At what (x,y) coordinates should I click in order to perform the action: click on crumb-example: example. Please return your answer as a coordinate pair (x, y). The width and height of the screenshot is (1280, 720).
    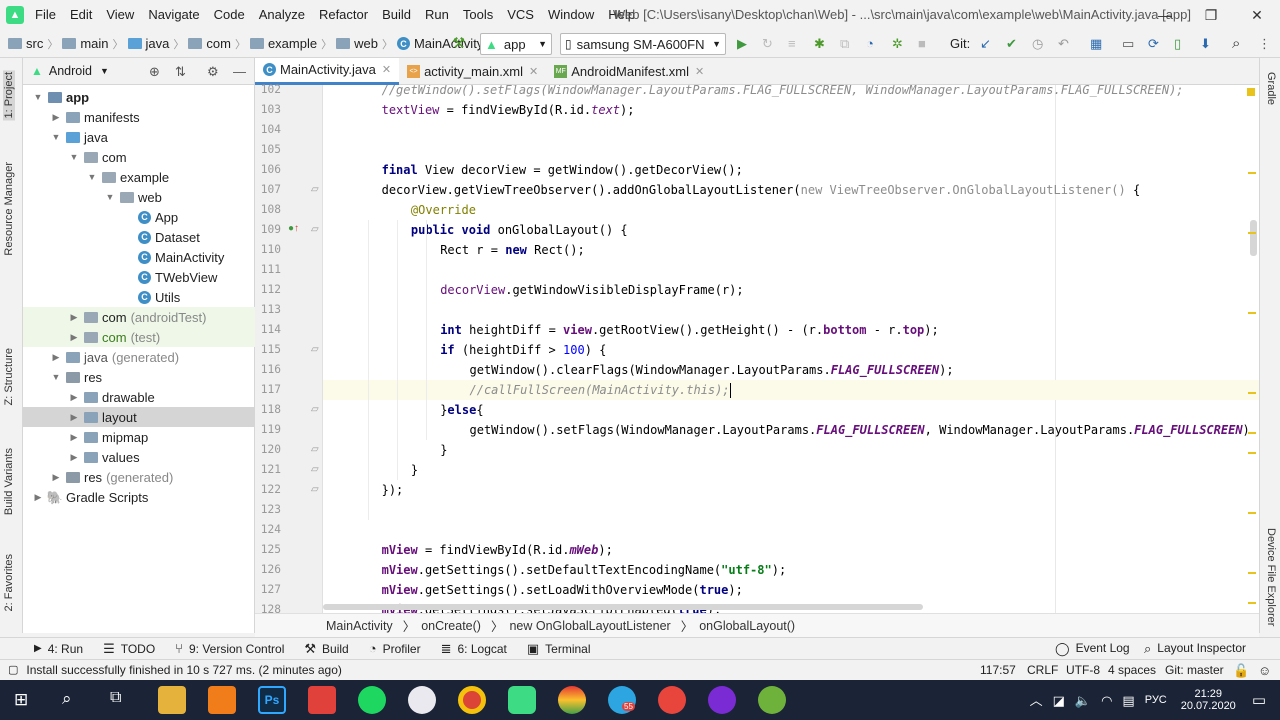
    Looking at the image, I should click on (292, 43).